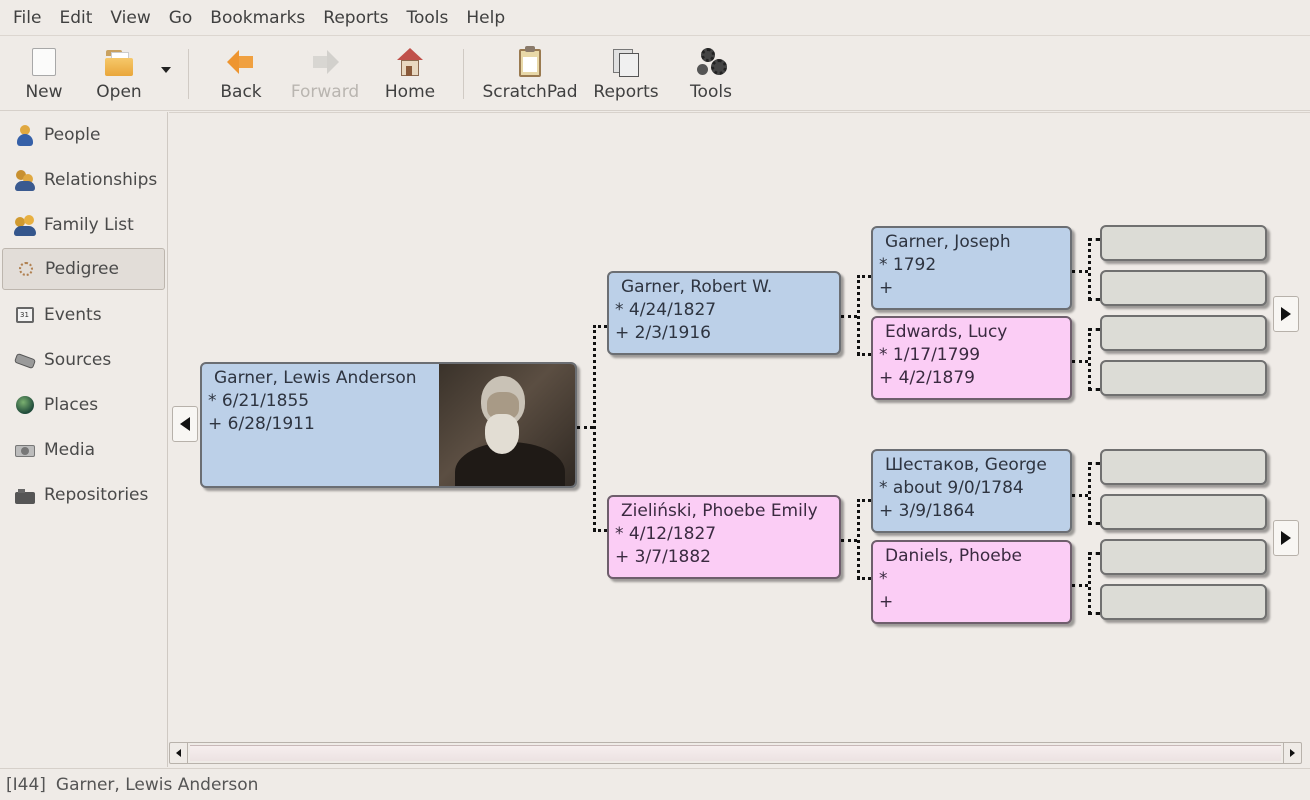  I want to click on person-birth: *, so click(883, 579).